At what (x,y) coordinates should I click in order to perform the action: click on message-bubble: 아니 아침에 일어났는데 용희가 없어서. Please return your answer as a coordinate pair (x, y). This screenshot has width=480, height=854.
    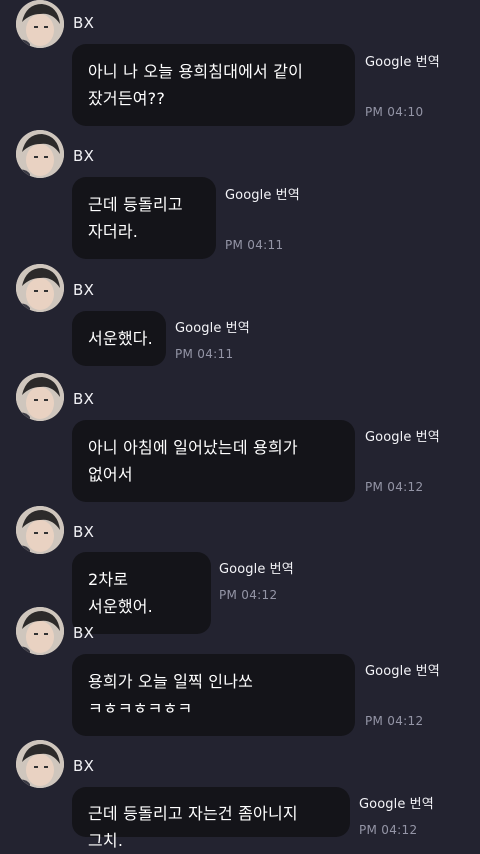
    Looking at the image, I should click on (213, 461).